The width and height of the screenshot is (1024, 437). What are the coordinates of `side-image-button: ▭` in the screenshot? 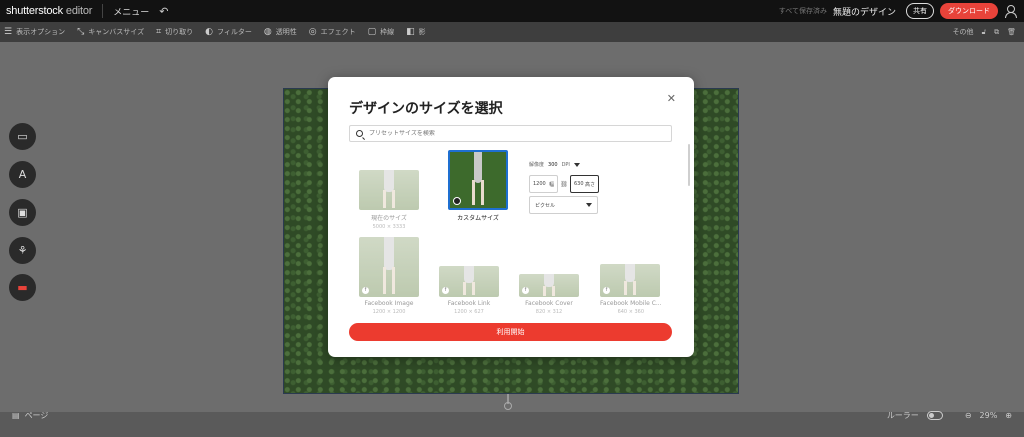 It's located at (22, 136).